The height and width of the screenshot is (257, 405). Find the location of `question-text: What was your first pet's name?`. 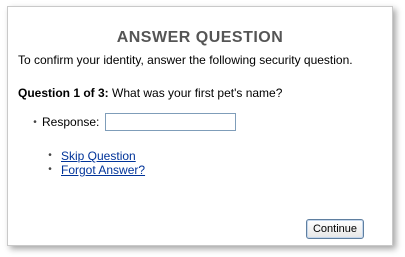

question-text: What was your first pet's name? is located at coordinates (197, 93).